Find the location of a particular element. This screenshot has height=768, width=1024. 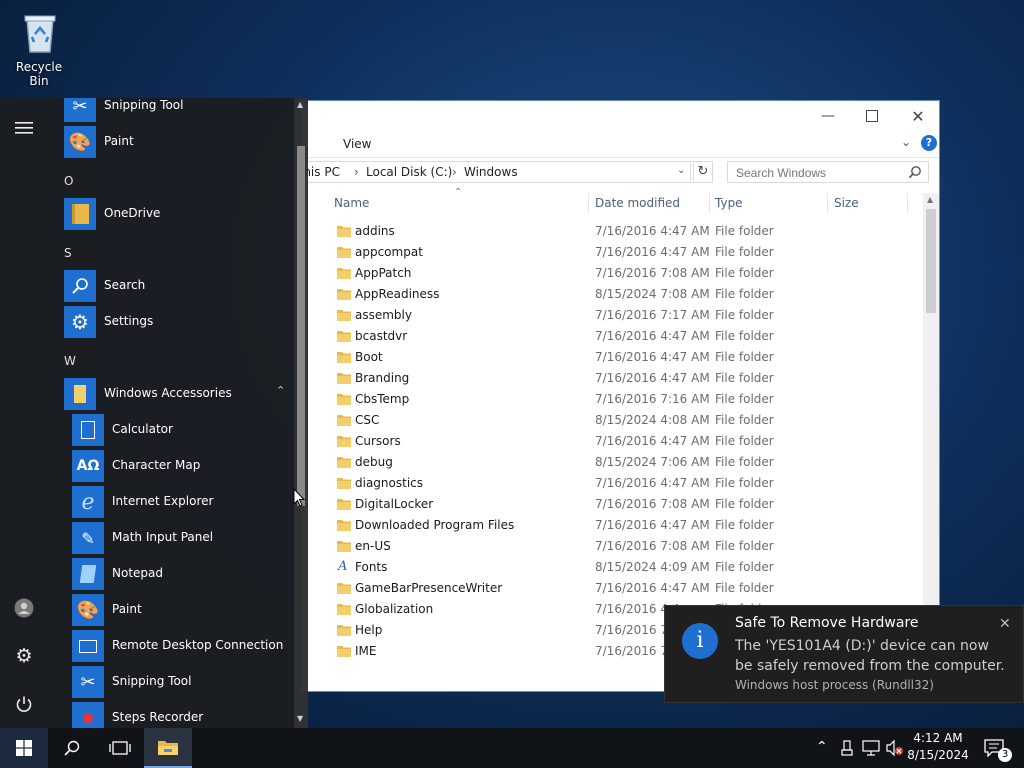

app-group-windows-accessories: Windows Accessories ⌃ is located at coordinates (179, 394).